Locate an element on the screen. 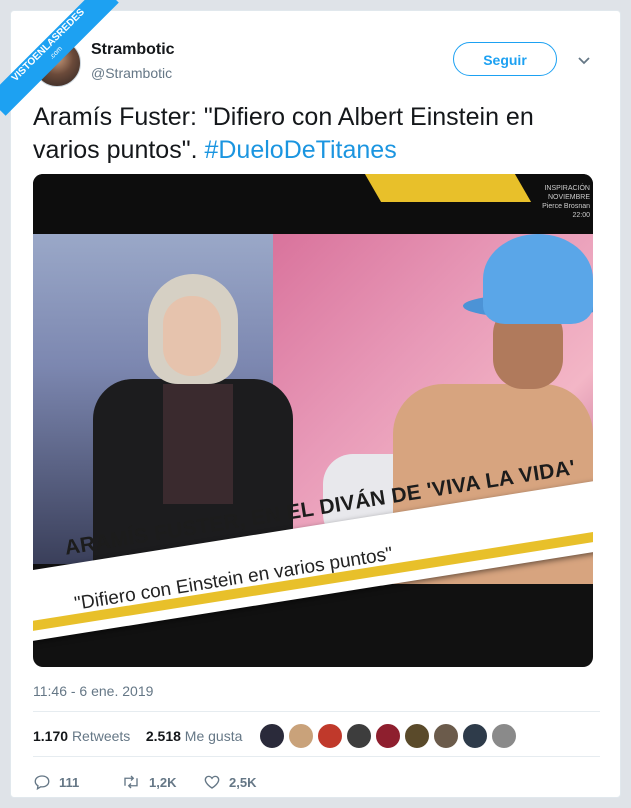 The image size is (631, 808). reply-icon is located at coordinates (42, 783).